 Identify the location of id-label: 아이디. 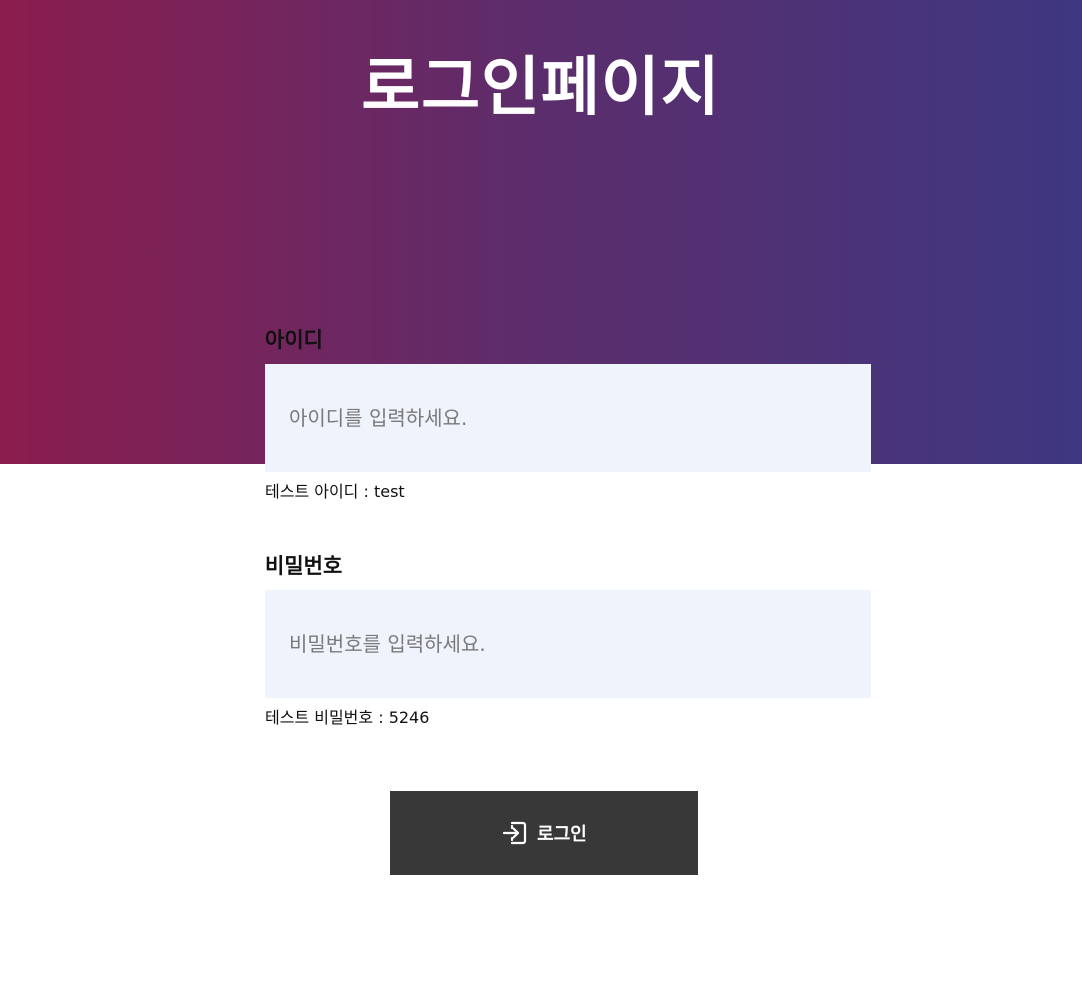
(294, 340).